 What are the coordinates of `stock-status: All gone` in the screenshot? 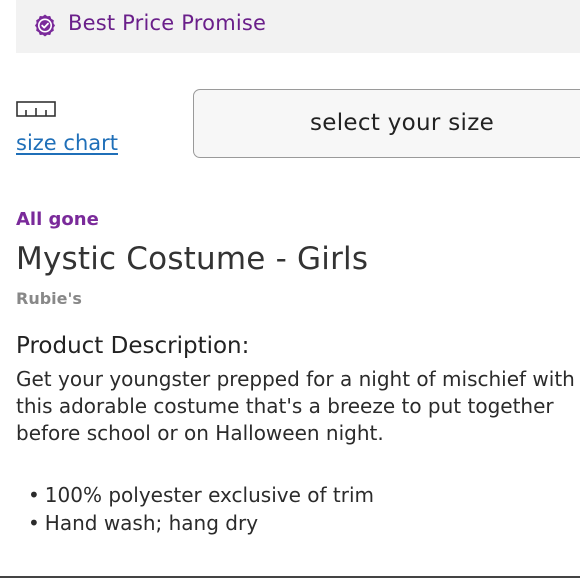 It's located at (57, 219).